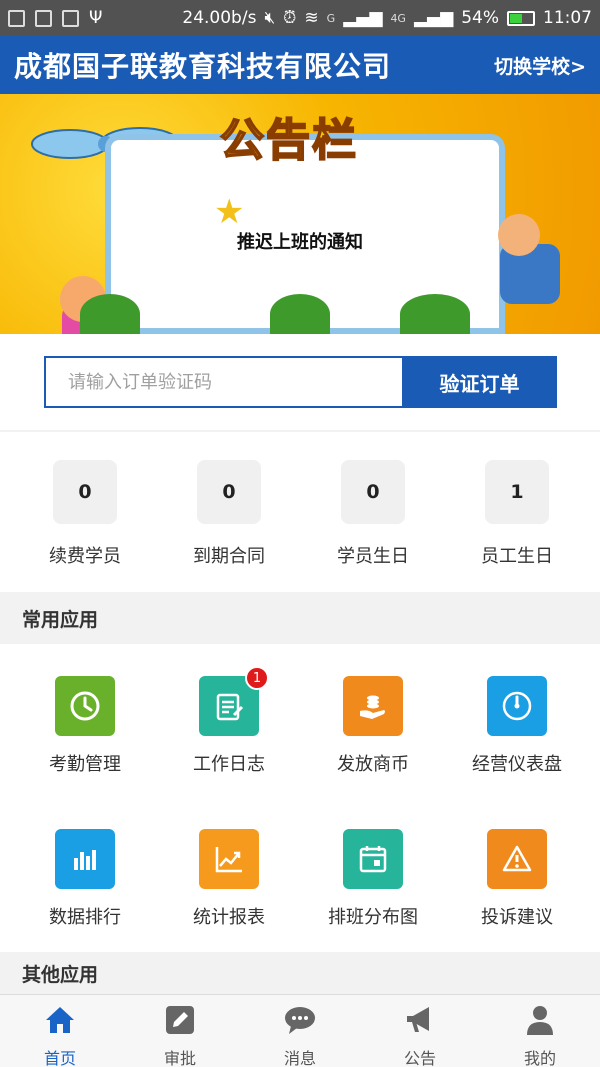 Image resolution: width=600 pixels, height=1067 pixels. Describe the element at coordinates (96, 18) in the screenshot. I see `usb-icon: Ψ` at that location.